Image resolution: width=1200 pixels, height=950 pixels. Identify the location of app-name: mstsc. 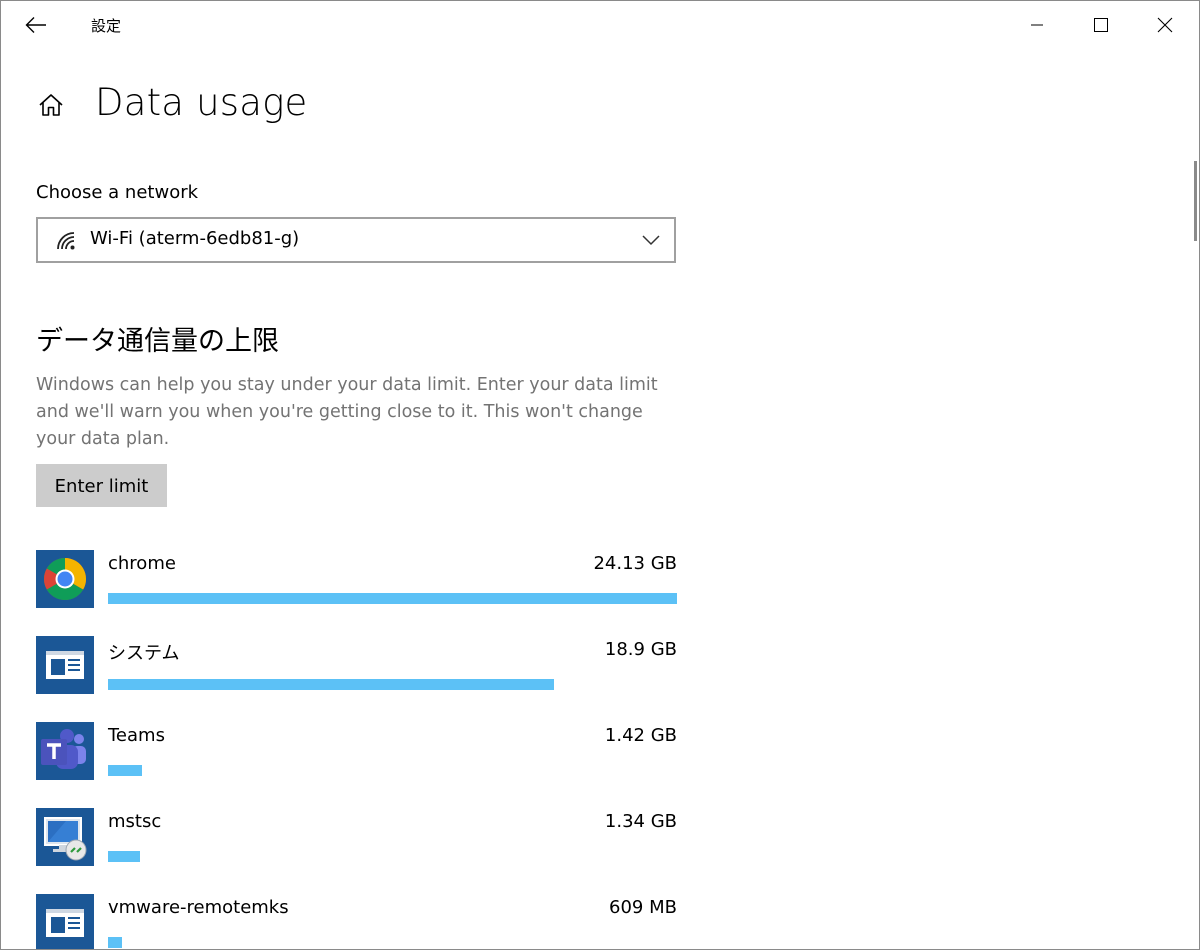
(135, 821).